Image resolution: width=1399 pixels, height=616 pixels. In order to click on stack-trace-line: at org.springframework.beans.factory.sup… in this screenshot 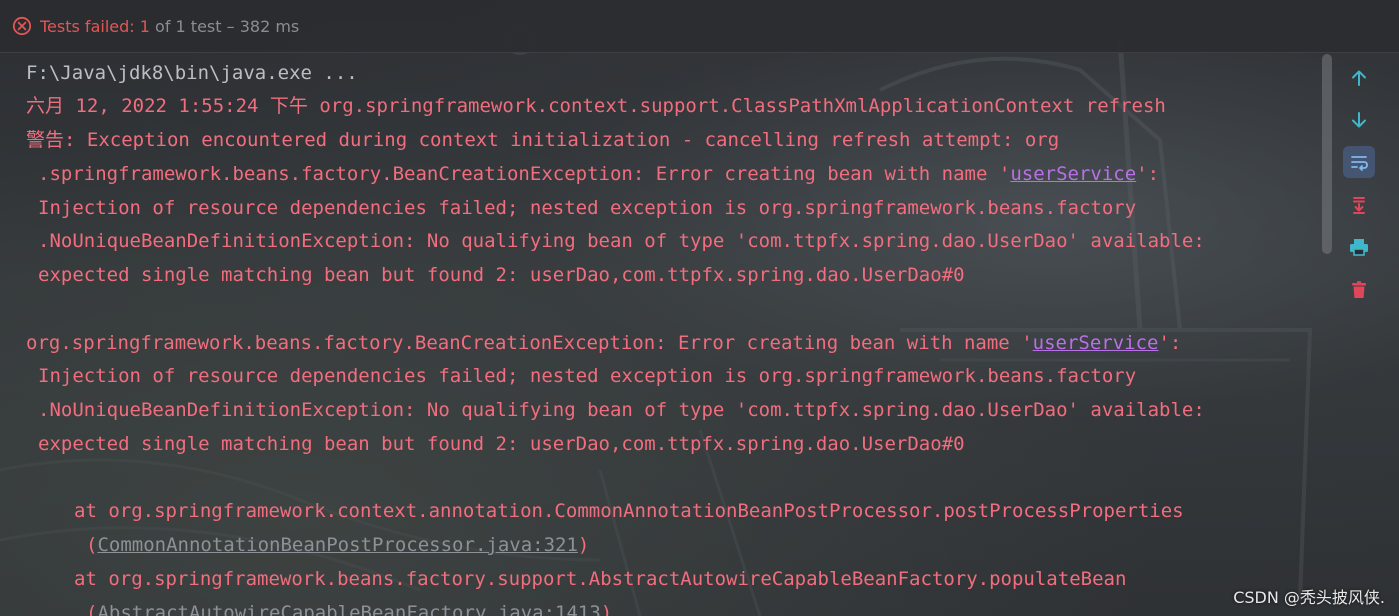, I will do `click(600, 579)`.